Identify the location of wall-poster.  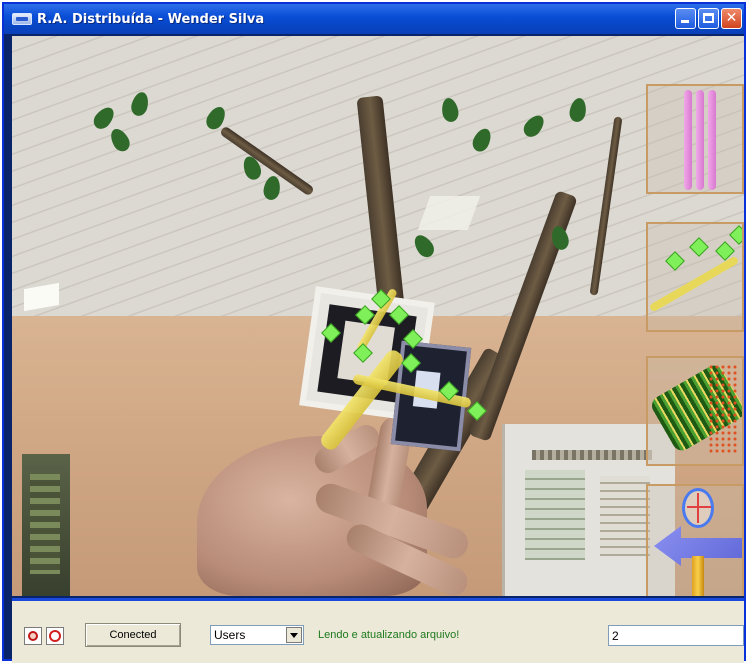
(46, 525).